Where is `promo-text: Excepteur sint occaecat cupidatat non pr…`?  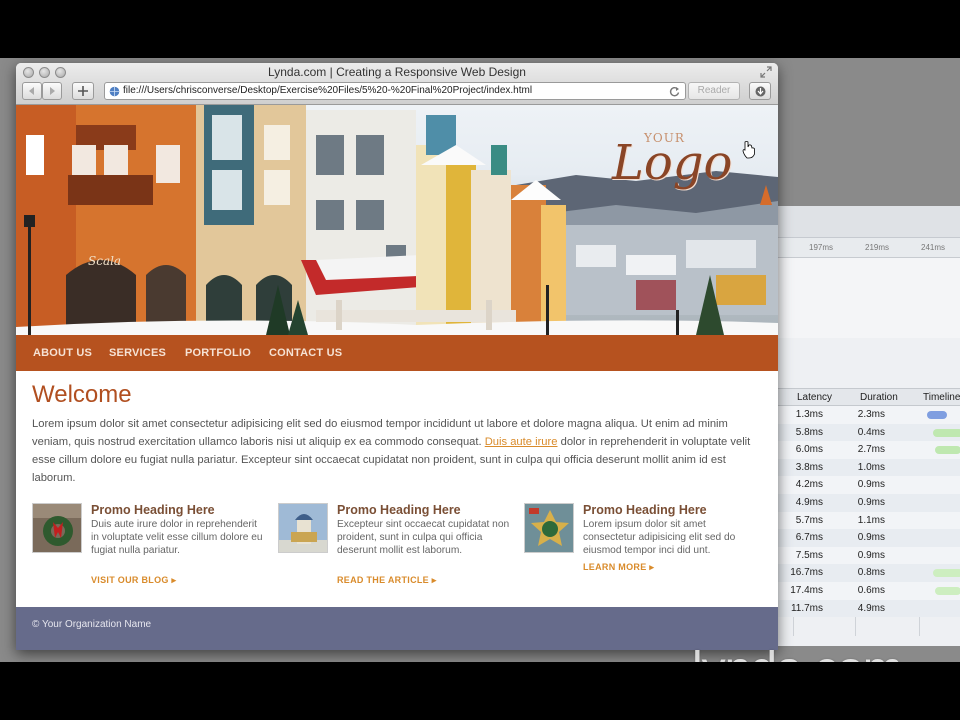 promo-text: Excepteur sint occaecat cupidatat non pr… is located at coordinates (423, 537).